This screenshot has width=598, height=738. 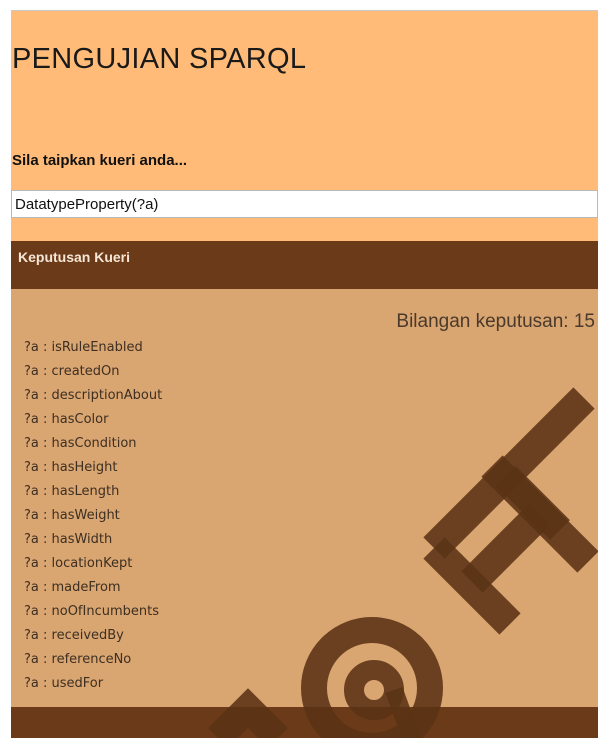 What do you see at coordinates (304, 265) in the screenshot?
I see `results-header: Keputusan Kueri` at bounding box center [304, 265].